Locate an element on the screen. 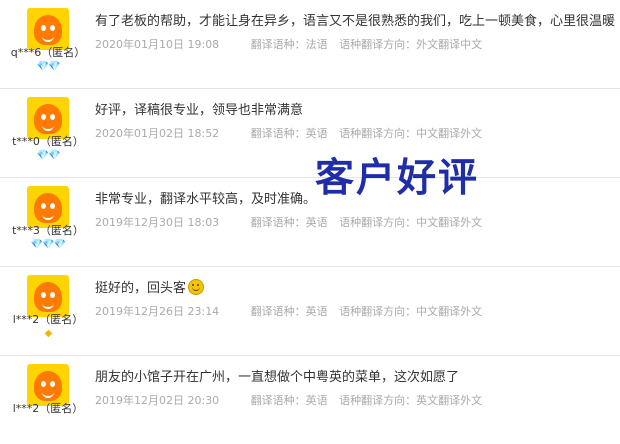  review-meta: 2019年12月26日 23:14 翻译语种：英语 语种翻译方向：中文翻译外文 is located at coordinates (292, 311).